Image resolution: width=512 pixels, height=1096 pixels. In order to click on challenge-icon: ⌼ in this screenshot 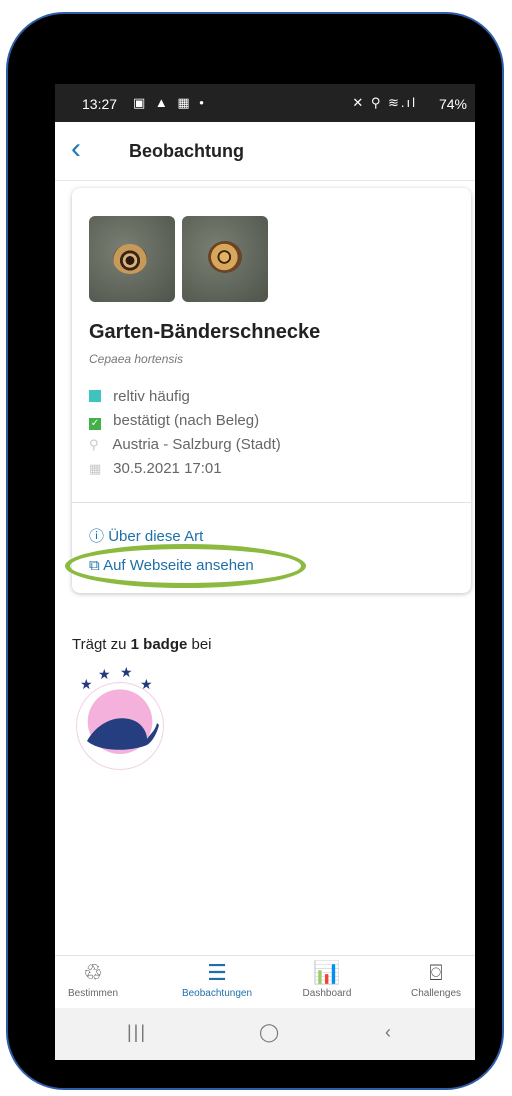, I will do `click(436, 972)`.